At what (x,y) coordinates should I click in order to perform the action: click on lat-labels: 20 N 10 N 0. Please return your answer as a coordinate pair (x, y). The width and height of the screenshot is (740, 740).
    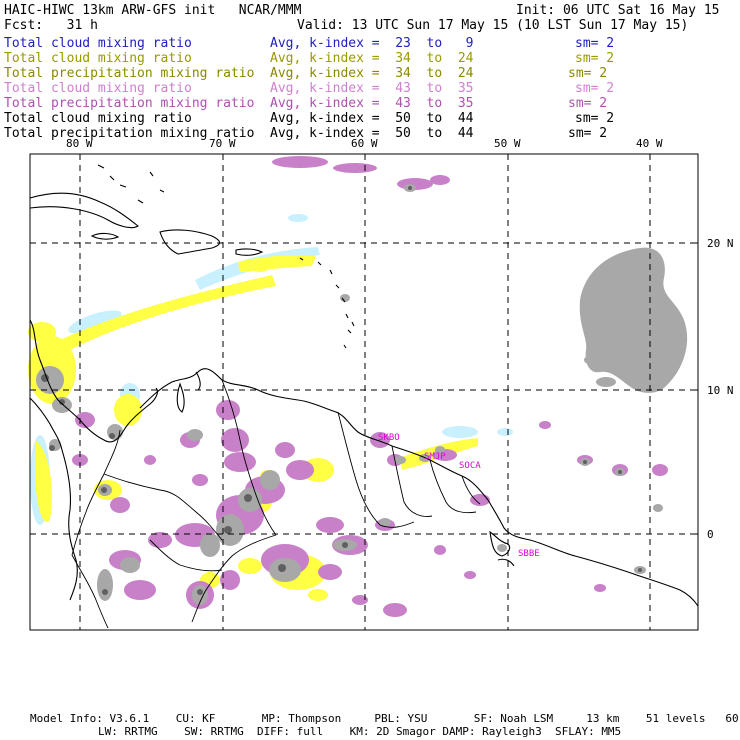
    Looking at the image, I should click on (720, 389).